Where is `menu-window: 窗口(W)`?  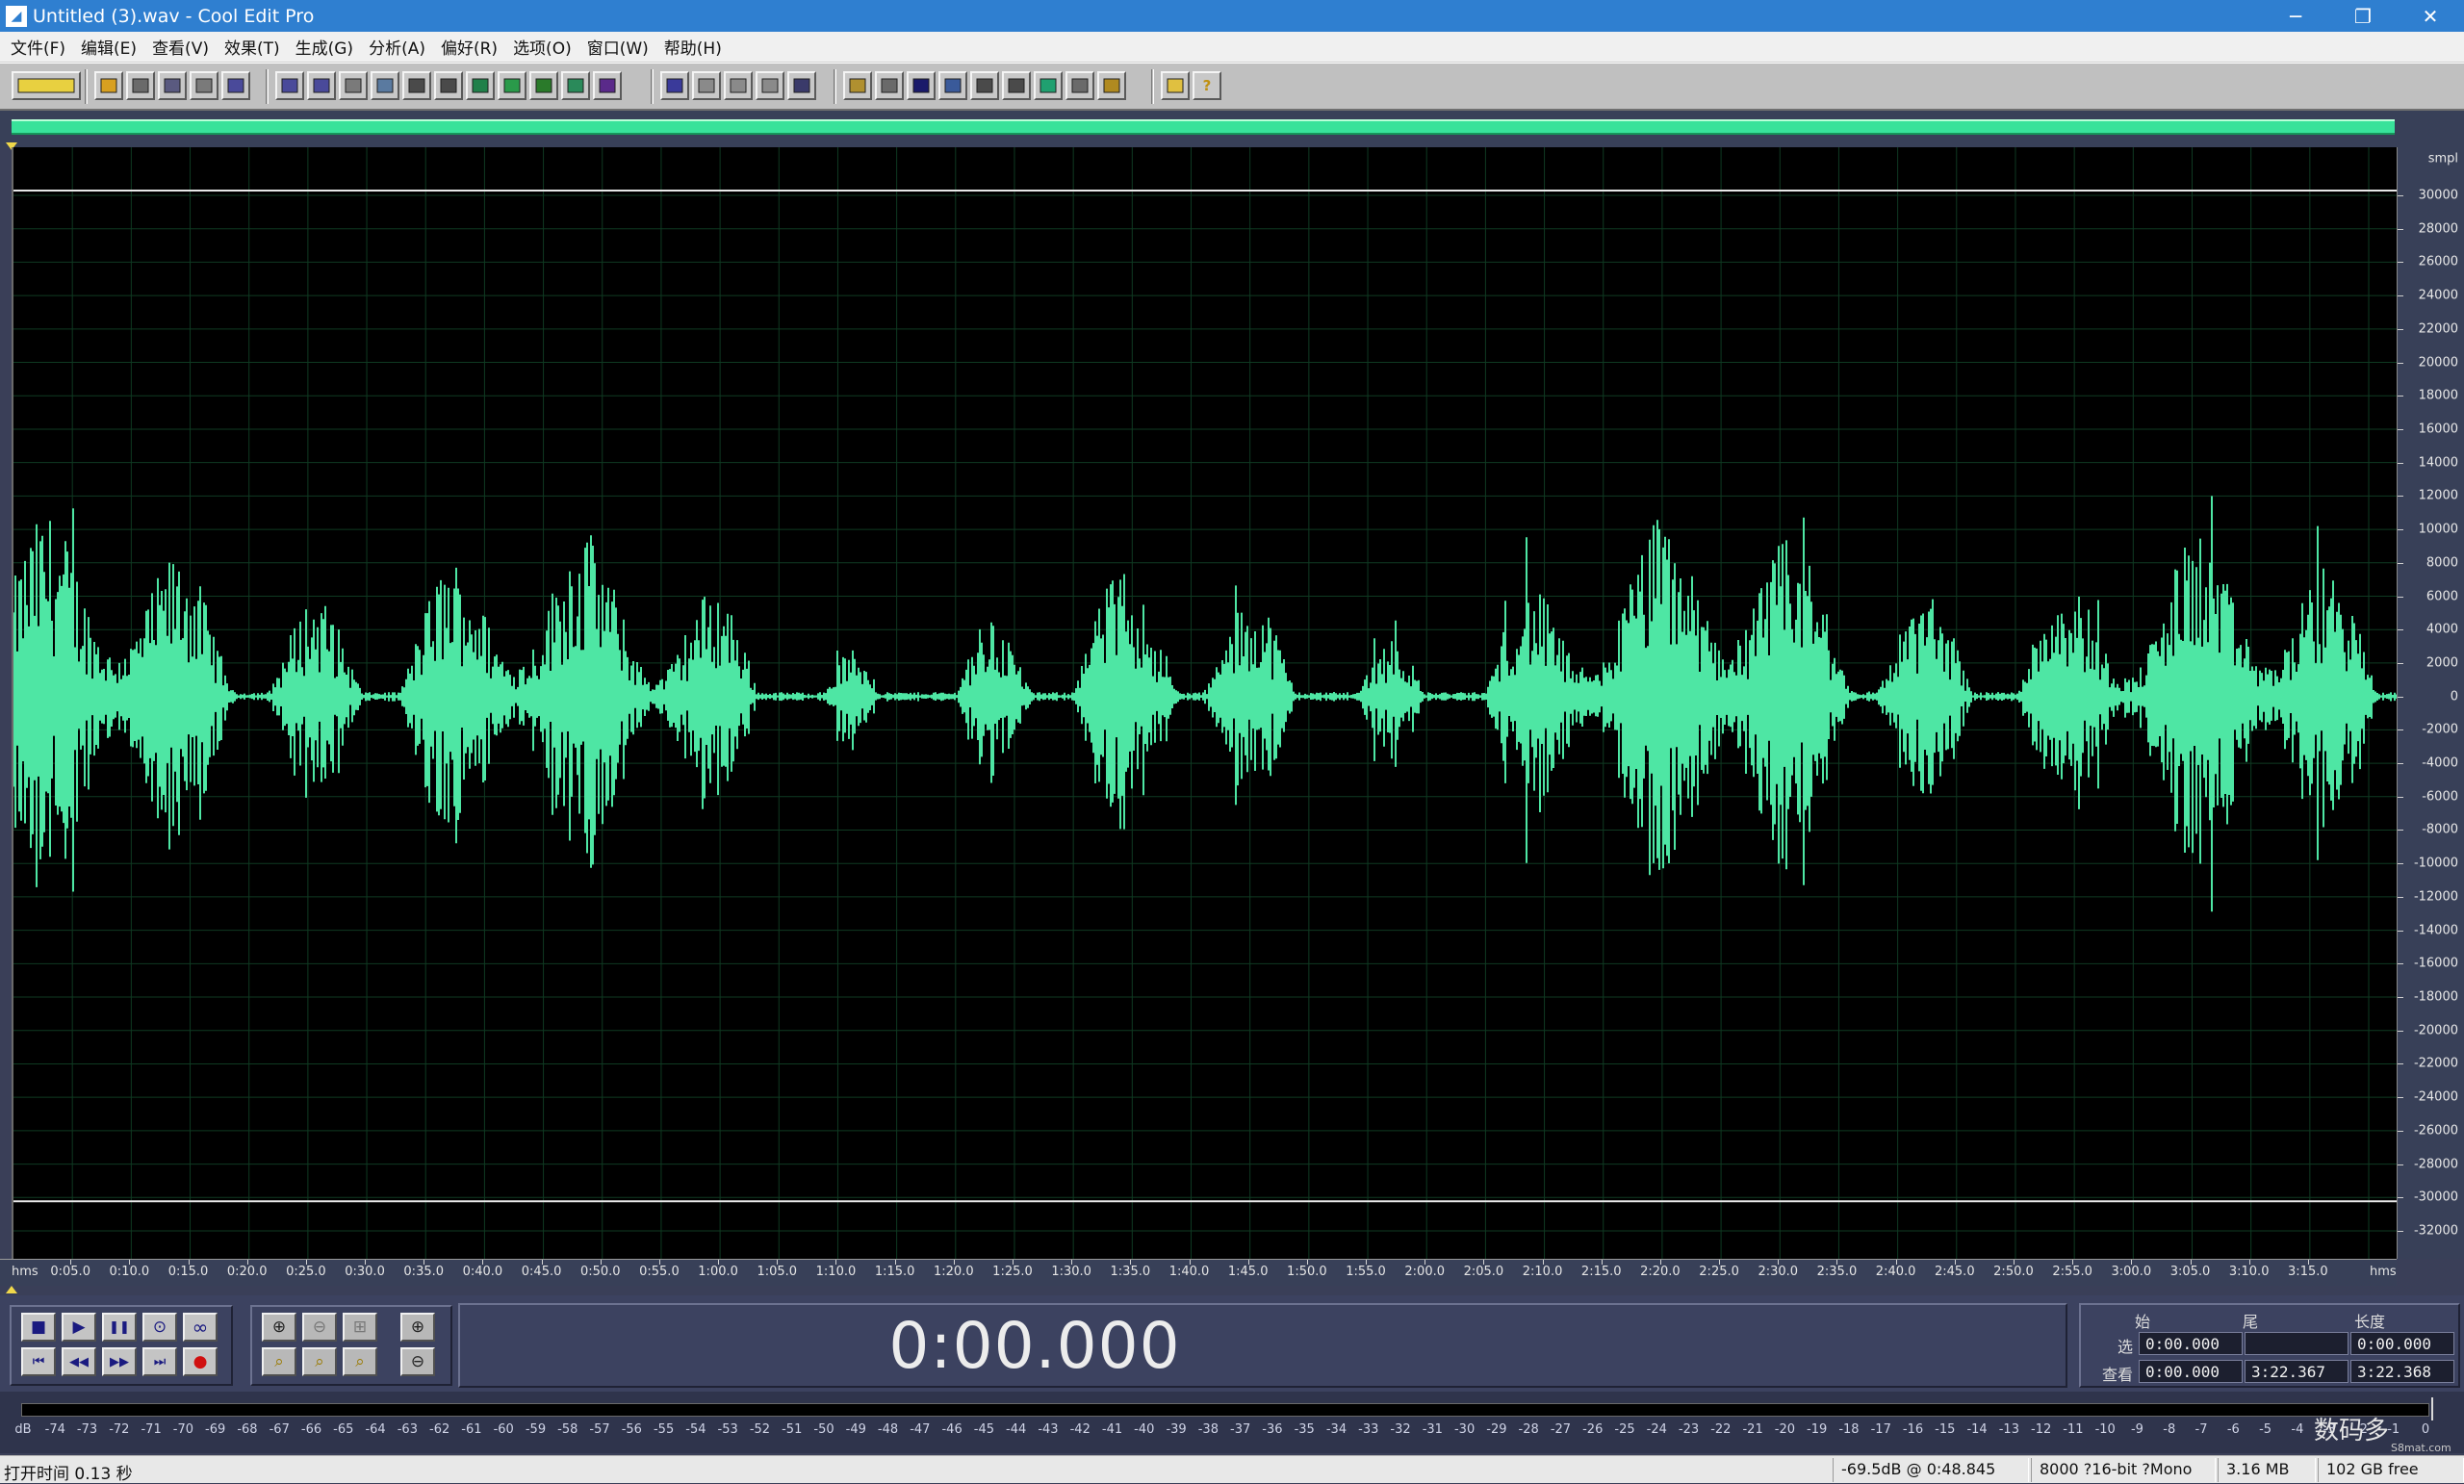
menu-window: 窗口(W) is located at coordinates (620, 47).